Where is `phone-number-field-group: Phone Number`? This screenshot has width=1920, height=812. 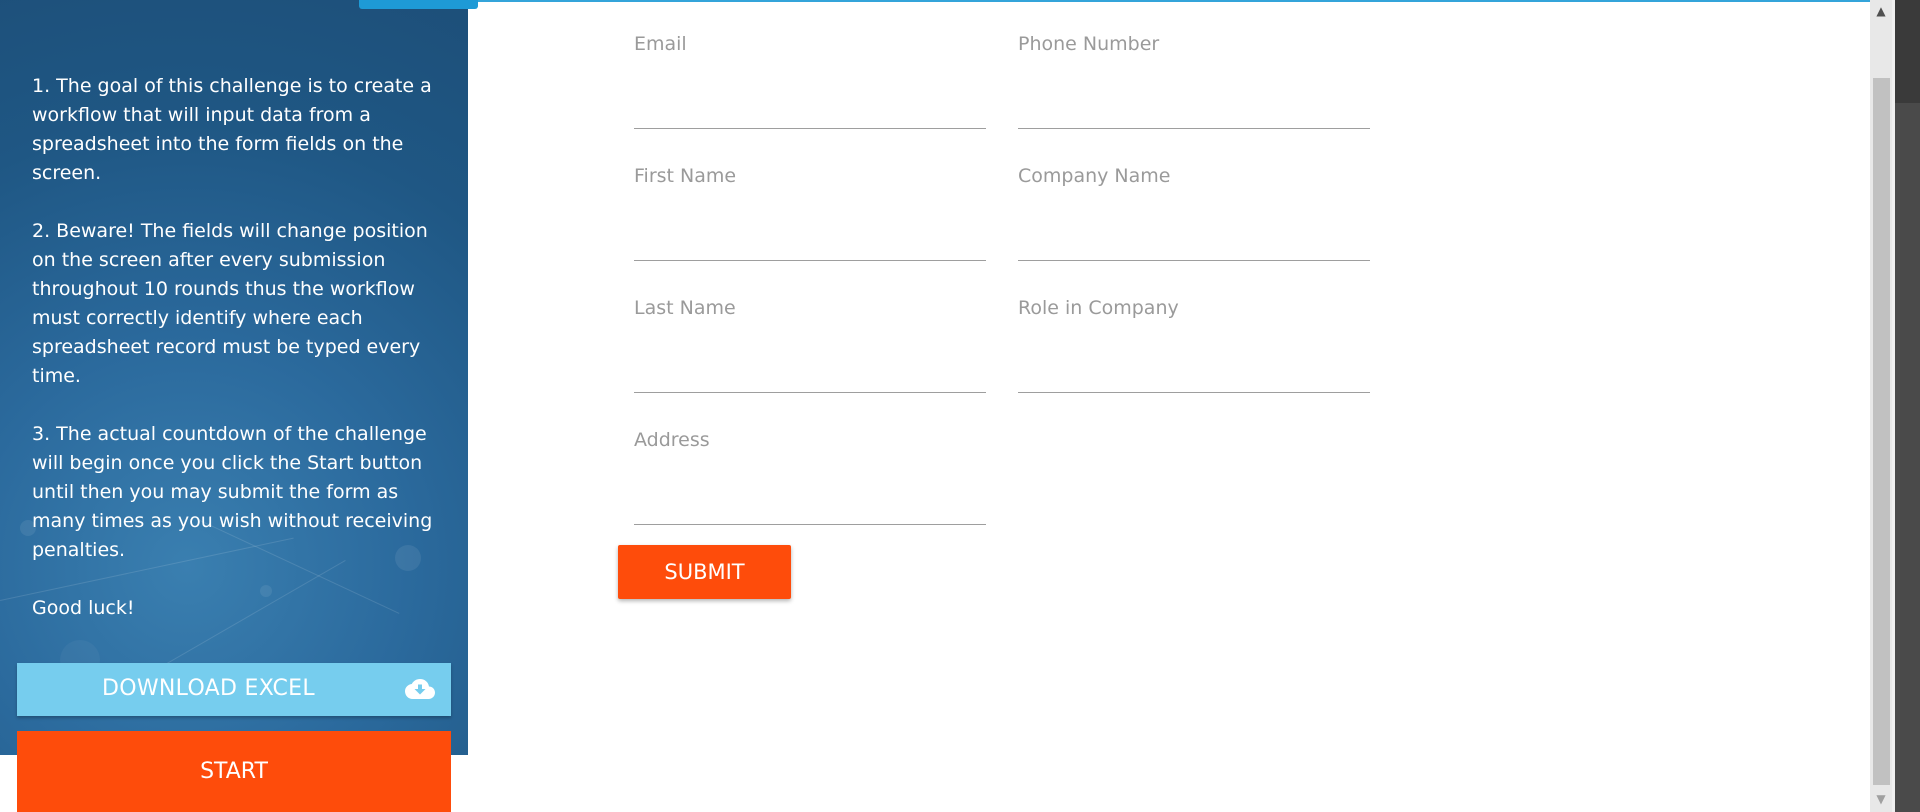
phone-number-field-group: Phone Number is located at coordinates (1194, 70).